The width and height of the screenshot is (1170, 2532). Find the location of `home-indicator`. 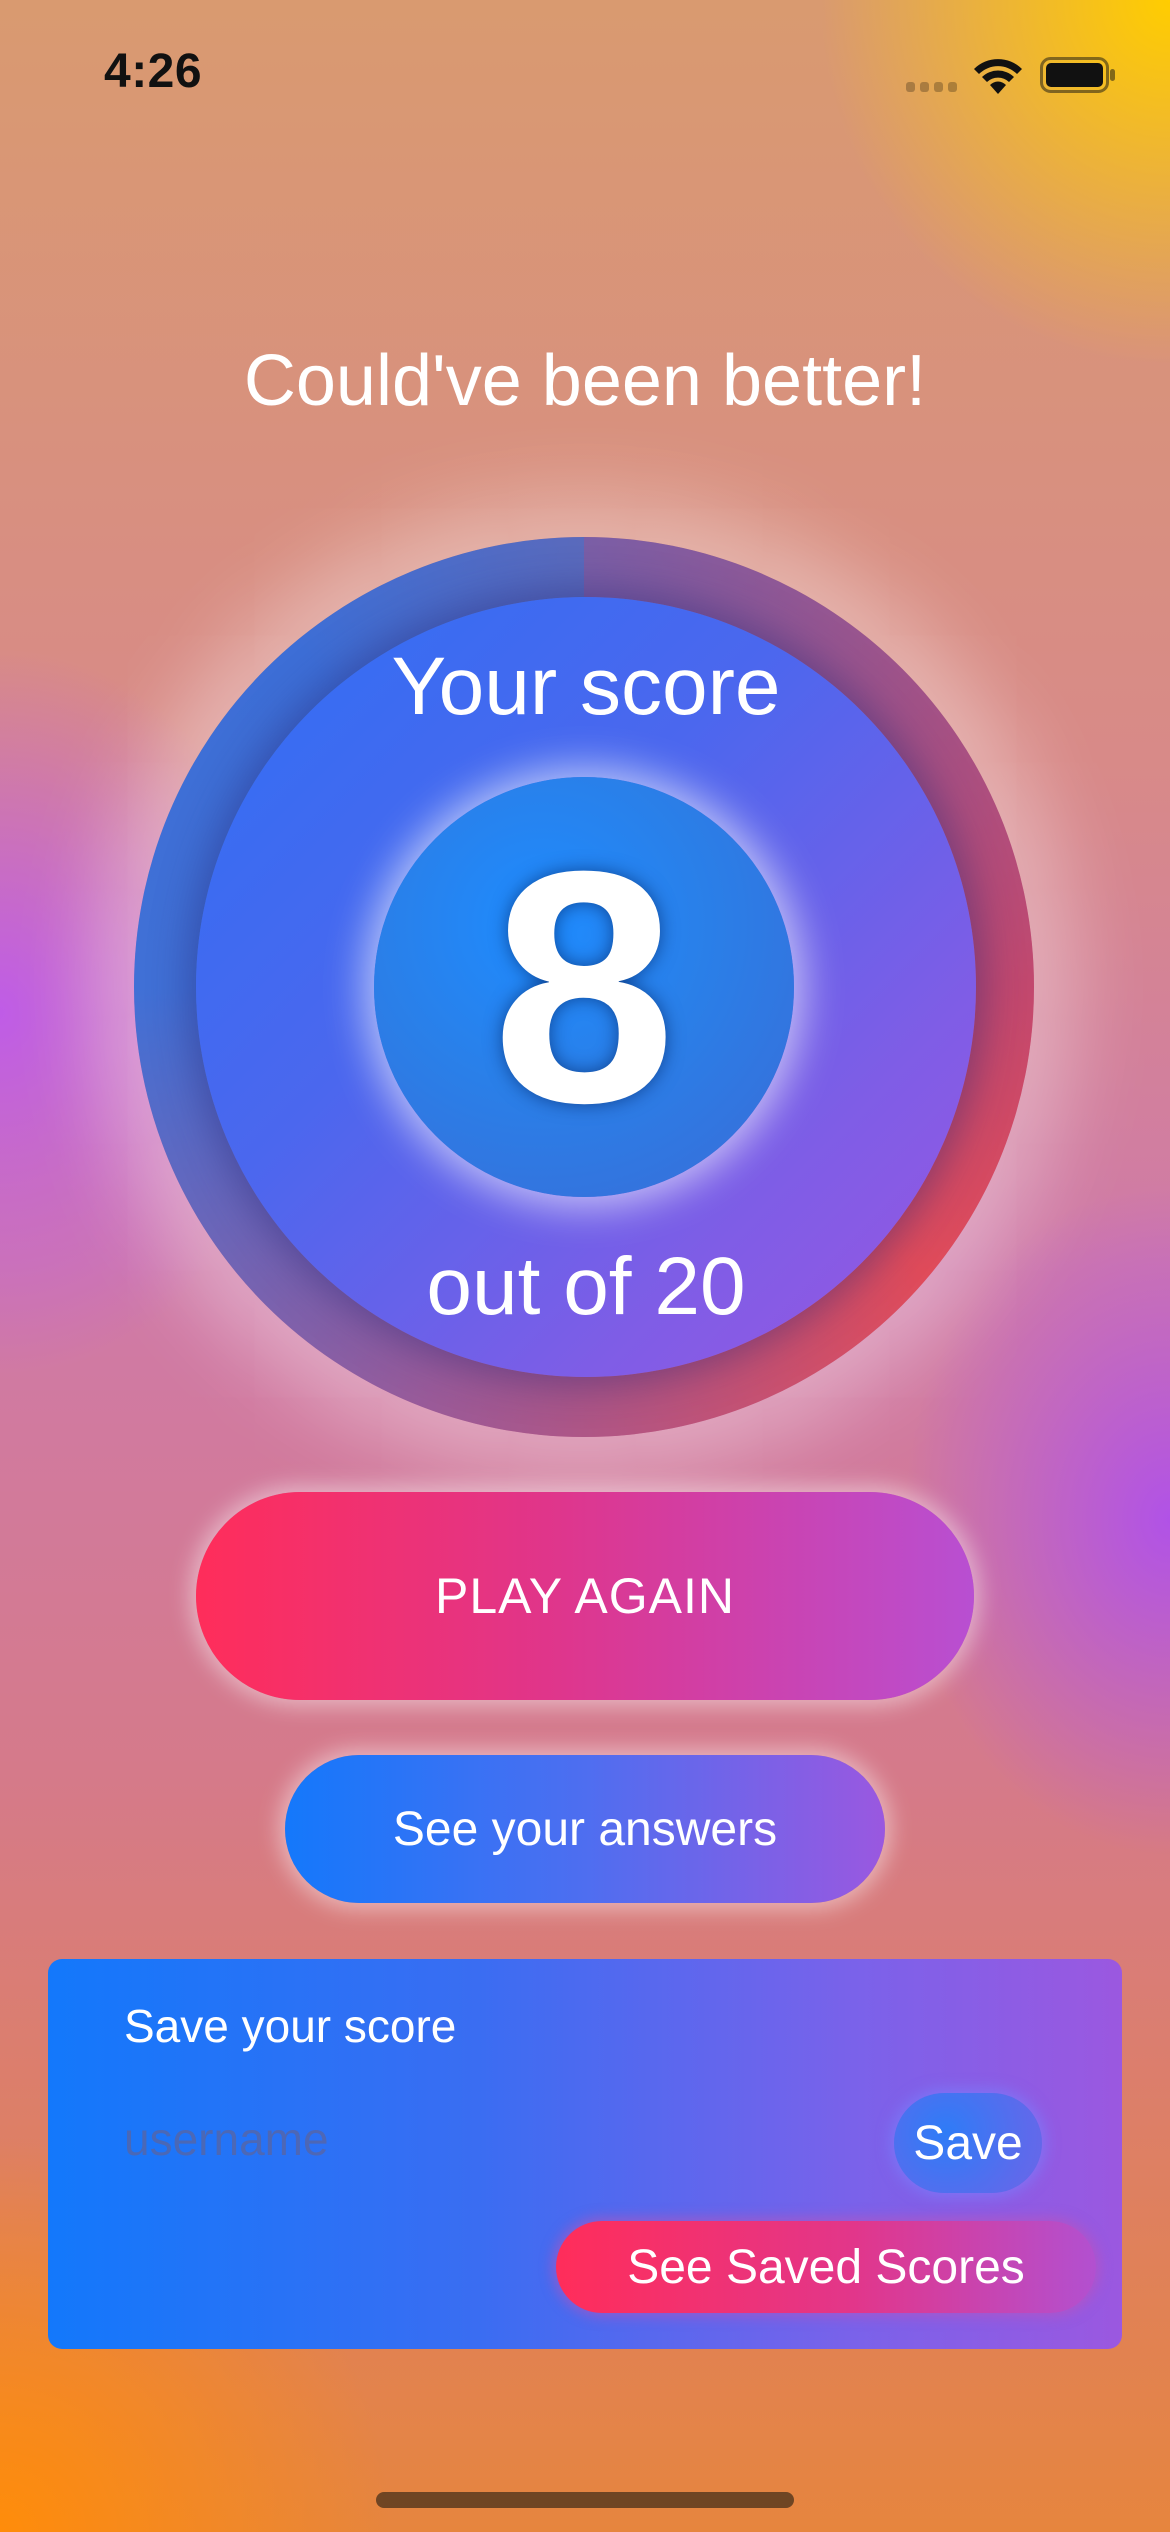

home-indicator is located at coordinates (585, 2500).